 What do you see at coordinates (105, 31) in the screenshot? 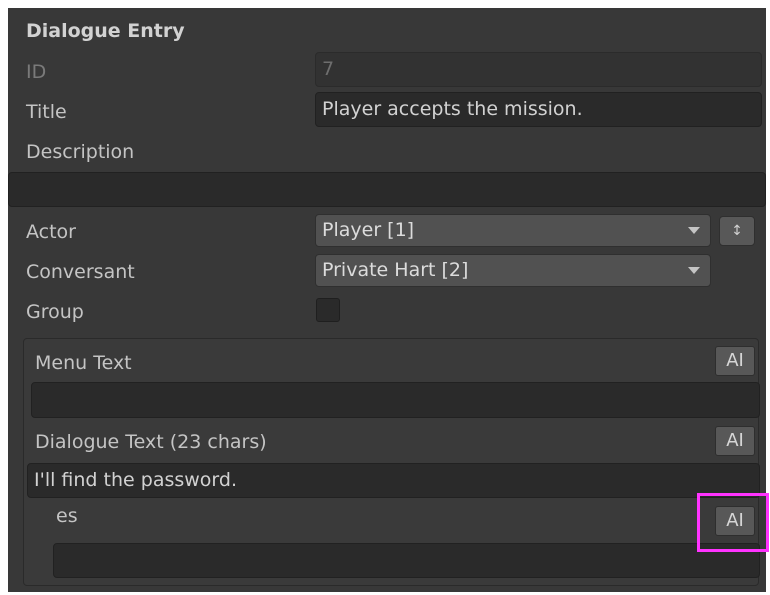
I see `section-title: Dialogue Entry` at bounding box center [105, 31].